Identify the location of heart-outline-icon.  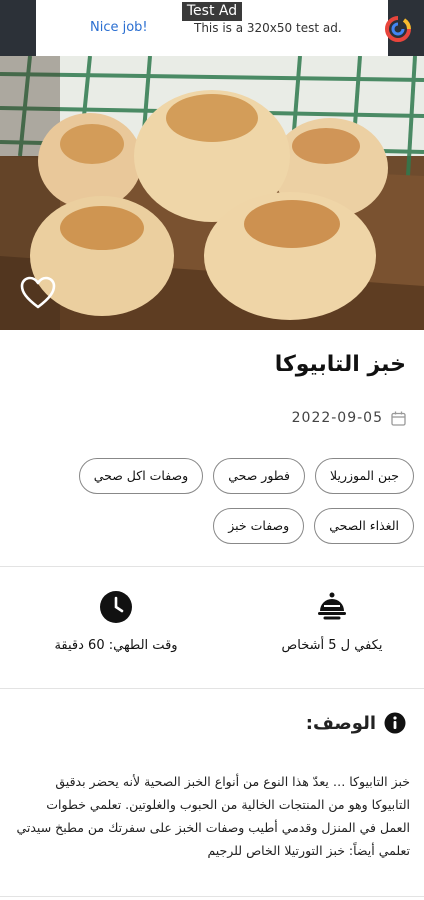
(38, 293).